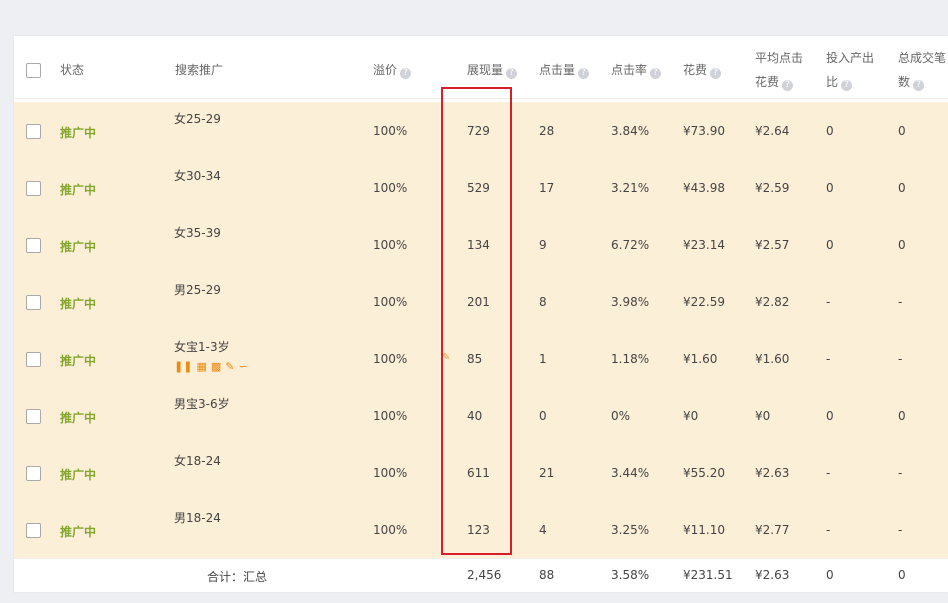  What do you see at coordinates (543, 359) in the screenshot?
I see `clicks-value: 1` at bounding box center [543, 359].